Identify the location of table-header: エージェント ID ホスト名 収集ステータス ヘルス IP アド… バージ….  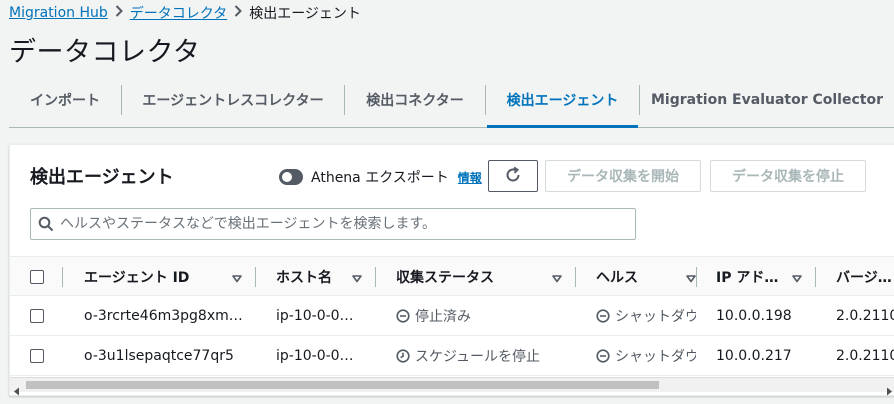
(452, 276).